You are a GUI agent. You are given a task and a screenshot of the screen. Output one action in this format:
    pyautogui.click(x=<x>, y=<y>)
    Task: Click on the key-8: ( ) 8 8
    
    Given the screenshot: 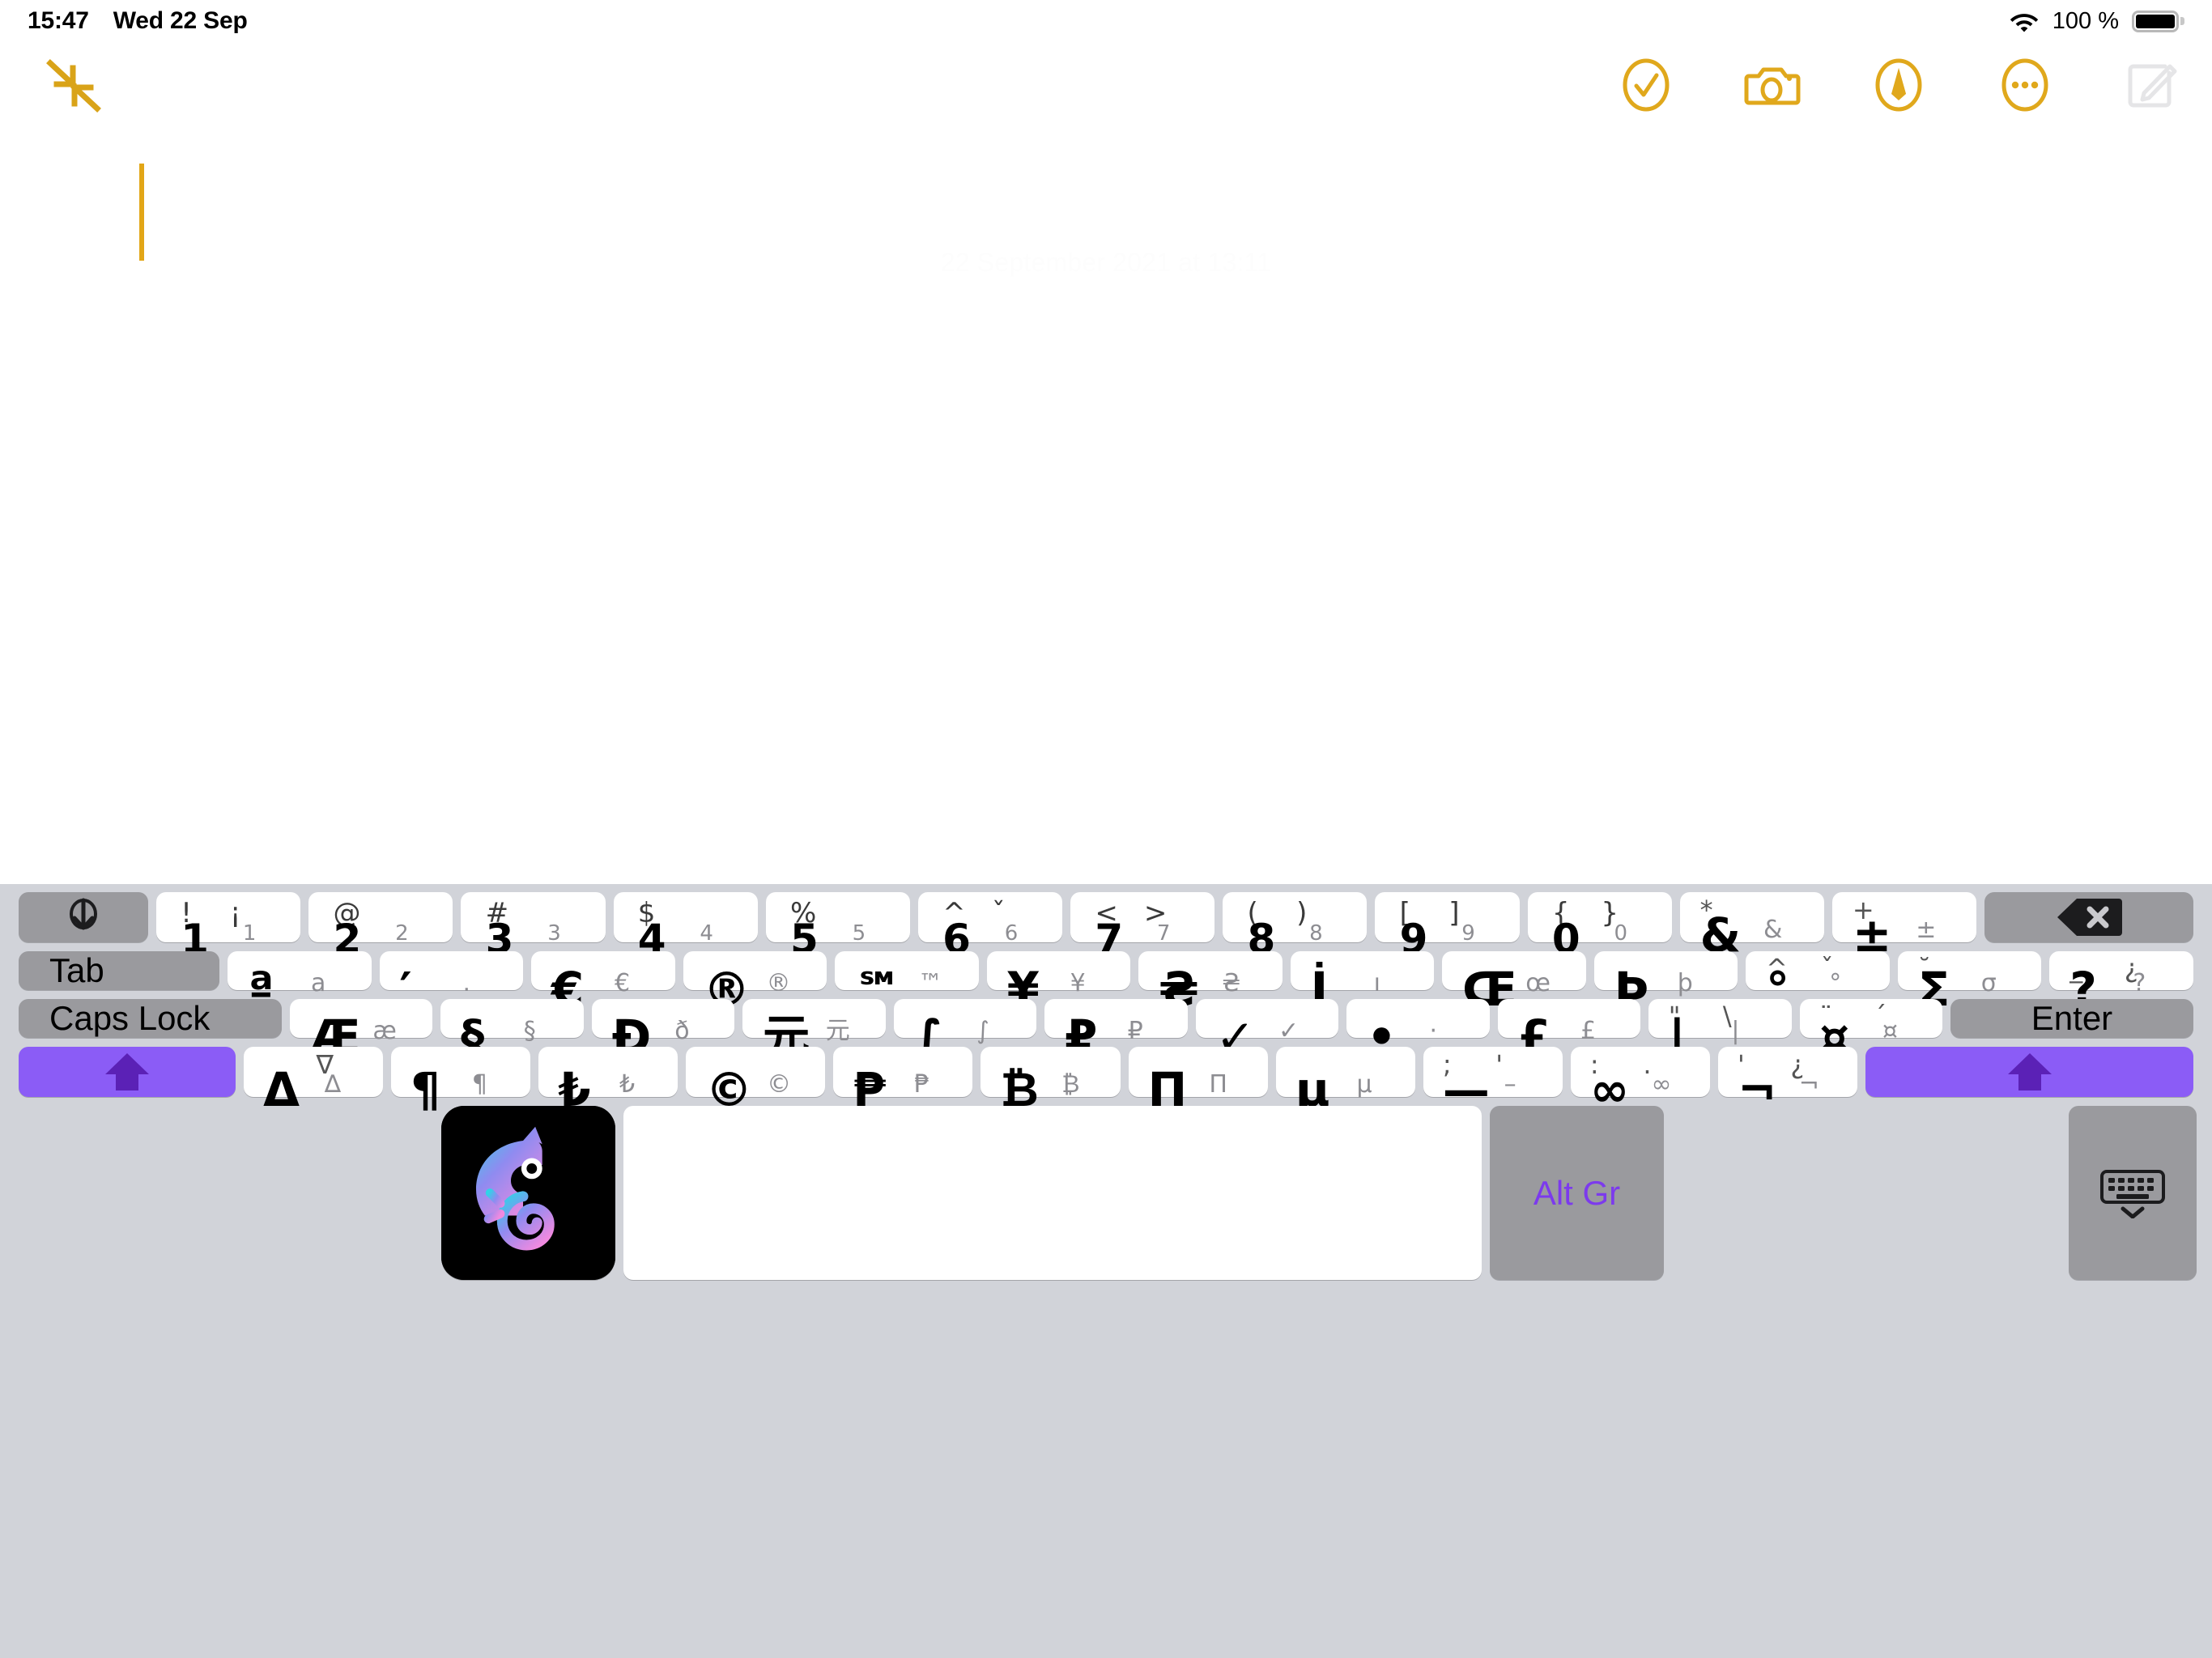 What is the action you would take?
    pyautogui.click(x=1296, y=925)
    